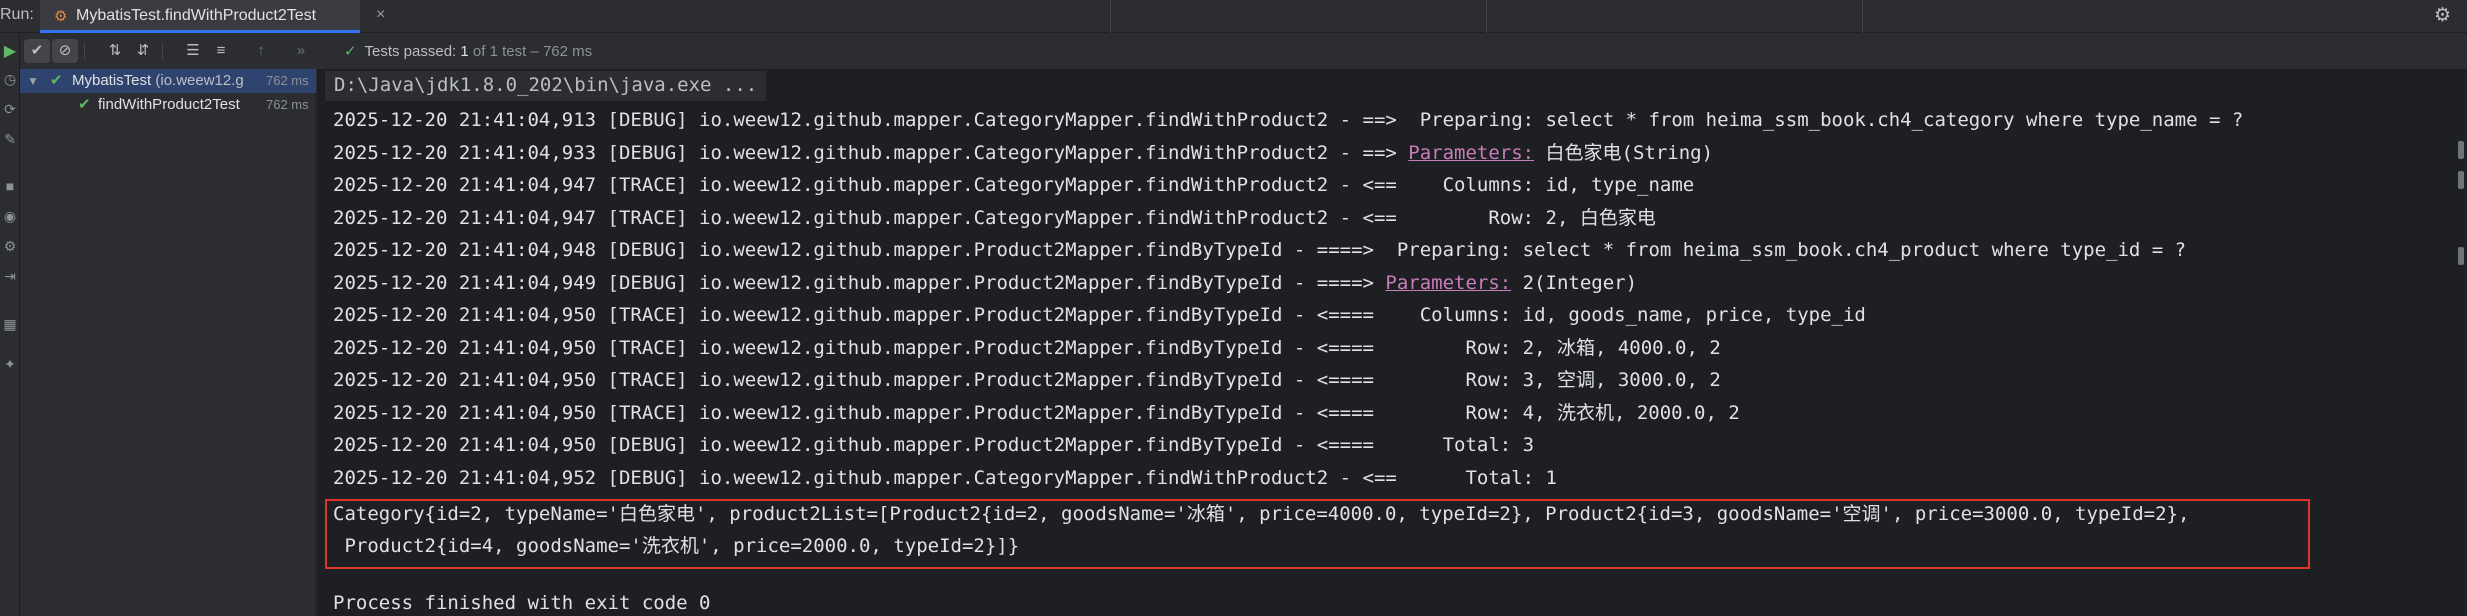 The height and width of the screenshot is (616, 2467). What do you see at coordinates (287, 104) in the screenshot?
I see `test-method-time: 762 ms` at bounding box center [287, 104].